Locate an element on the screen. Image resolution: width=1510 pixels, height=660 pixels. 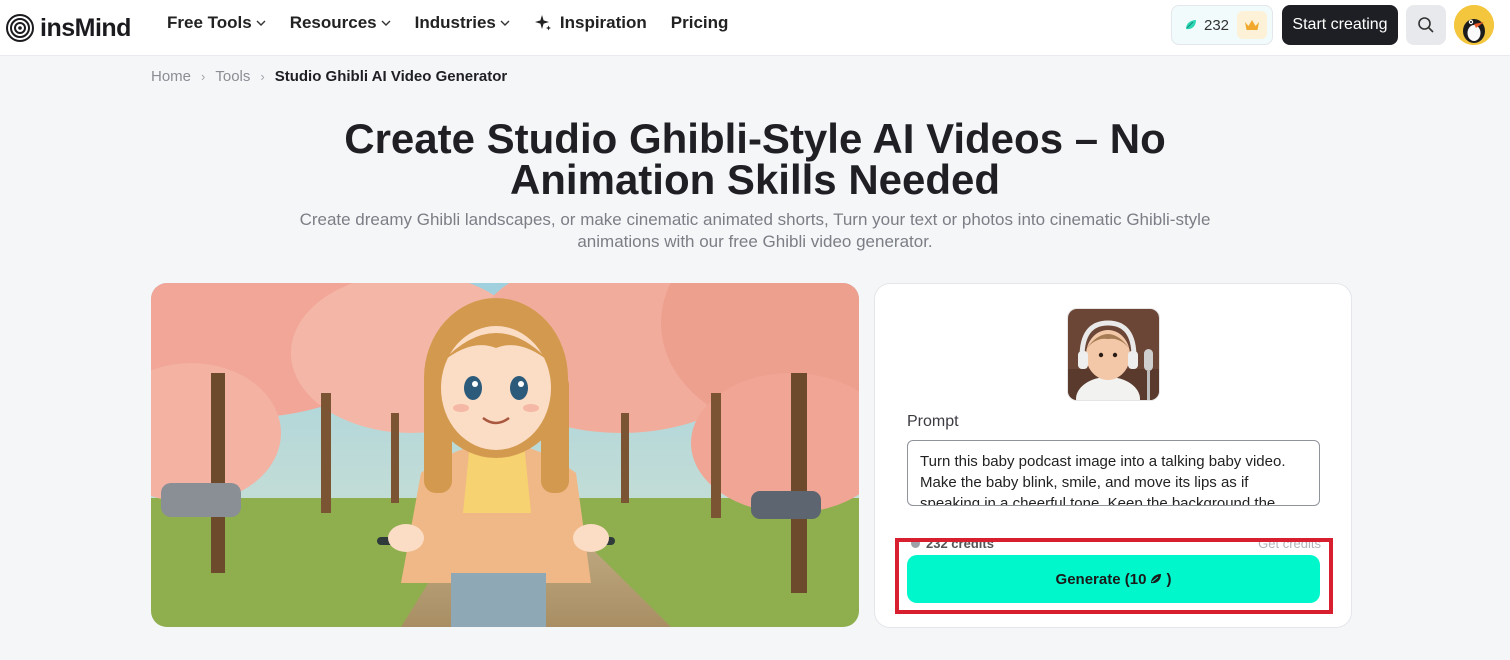
avatar-image is located at coordinates (1474, 25).